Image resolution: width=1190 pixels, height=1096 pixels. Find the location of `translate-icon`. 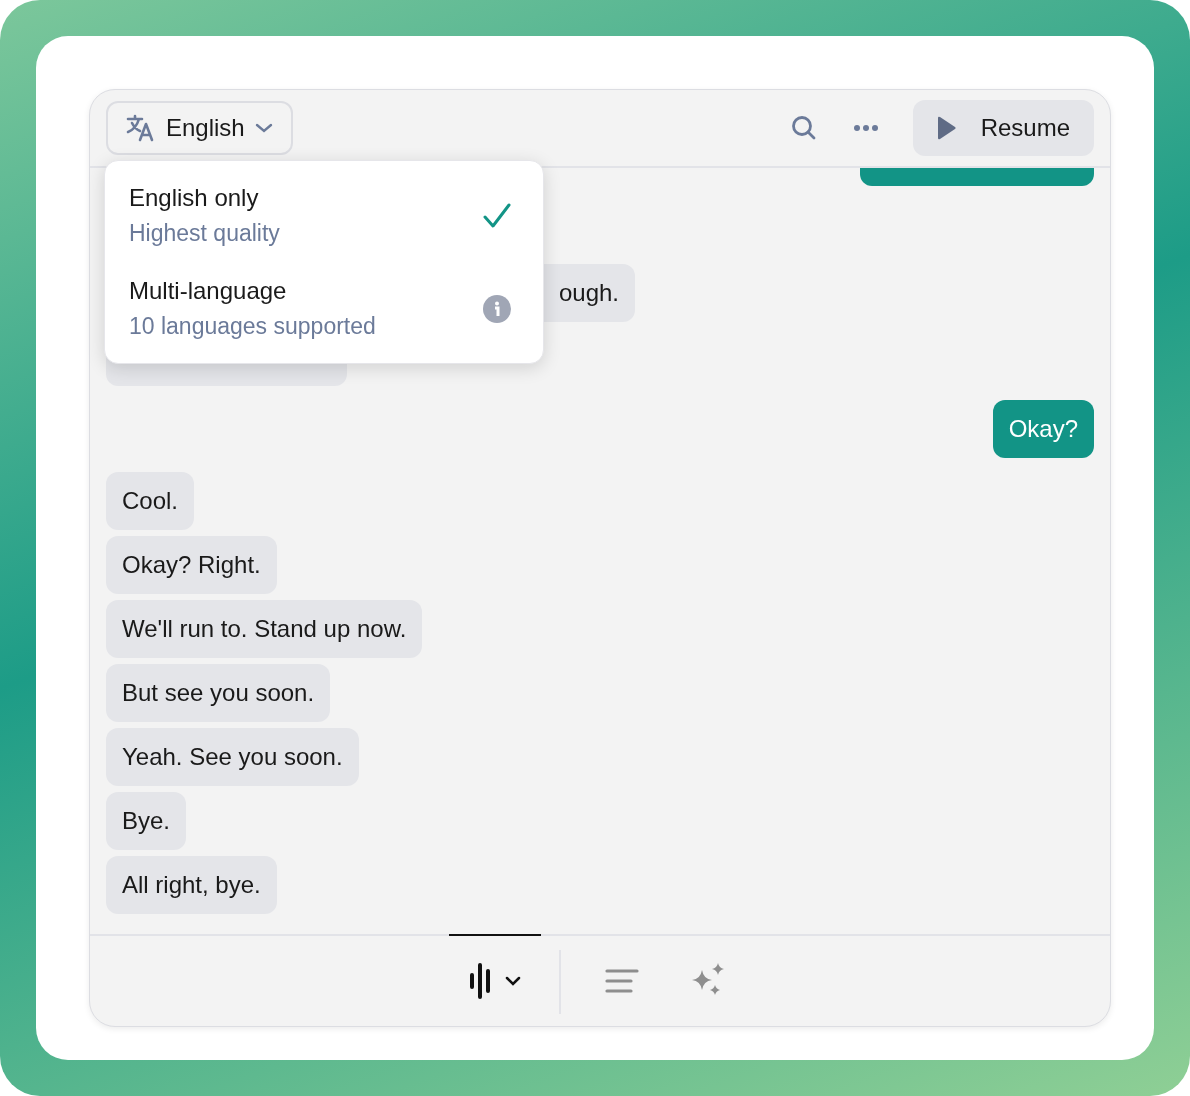

translate-icon is located at coordinates (141, 128).